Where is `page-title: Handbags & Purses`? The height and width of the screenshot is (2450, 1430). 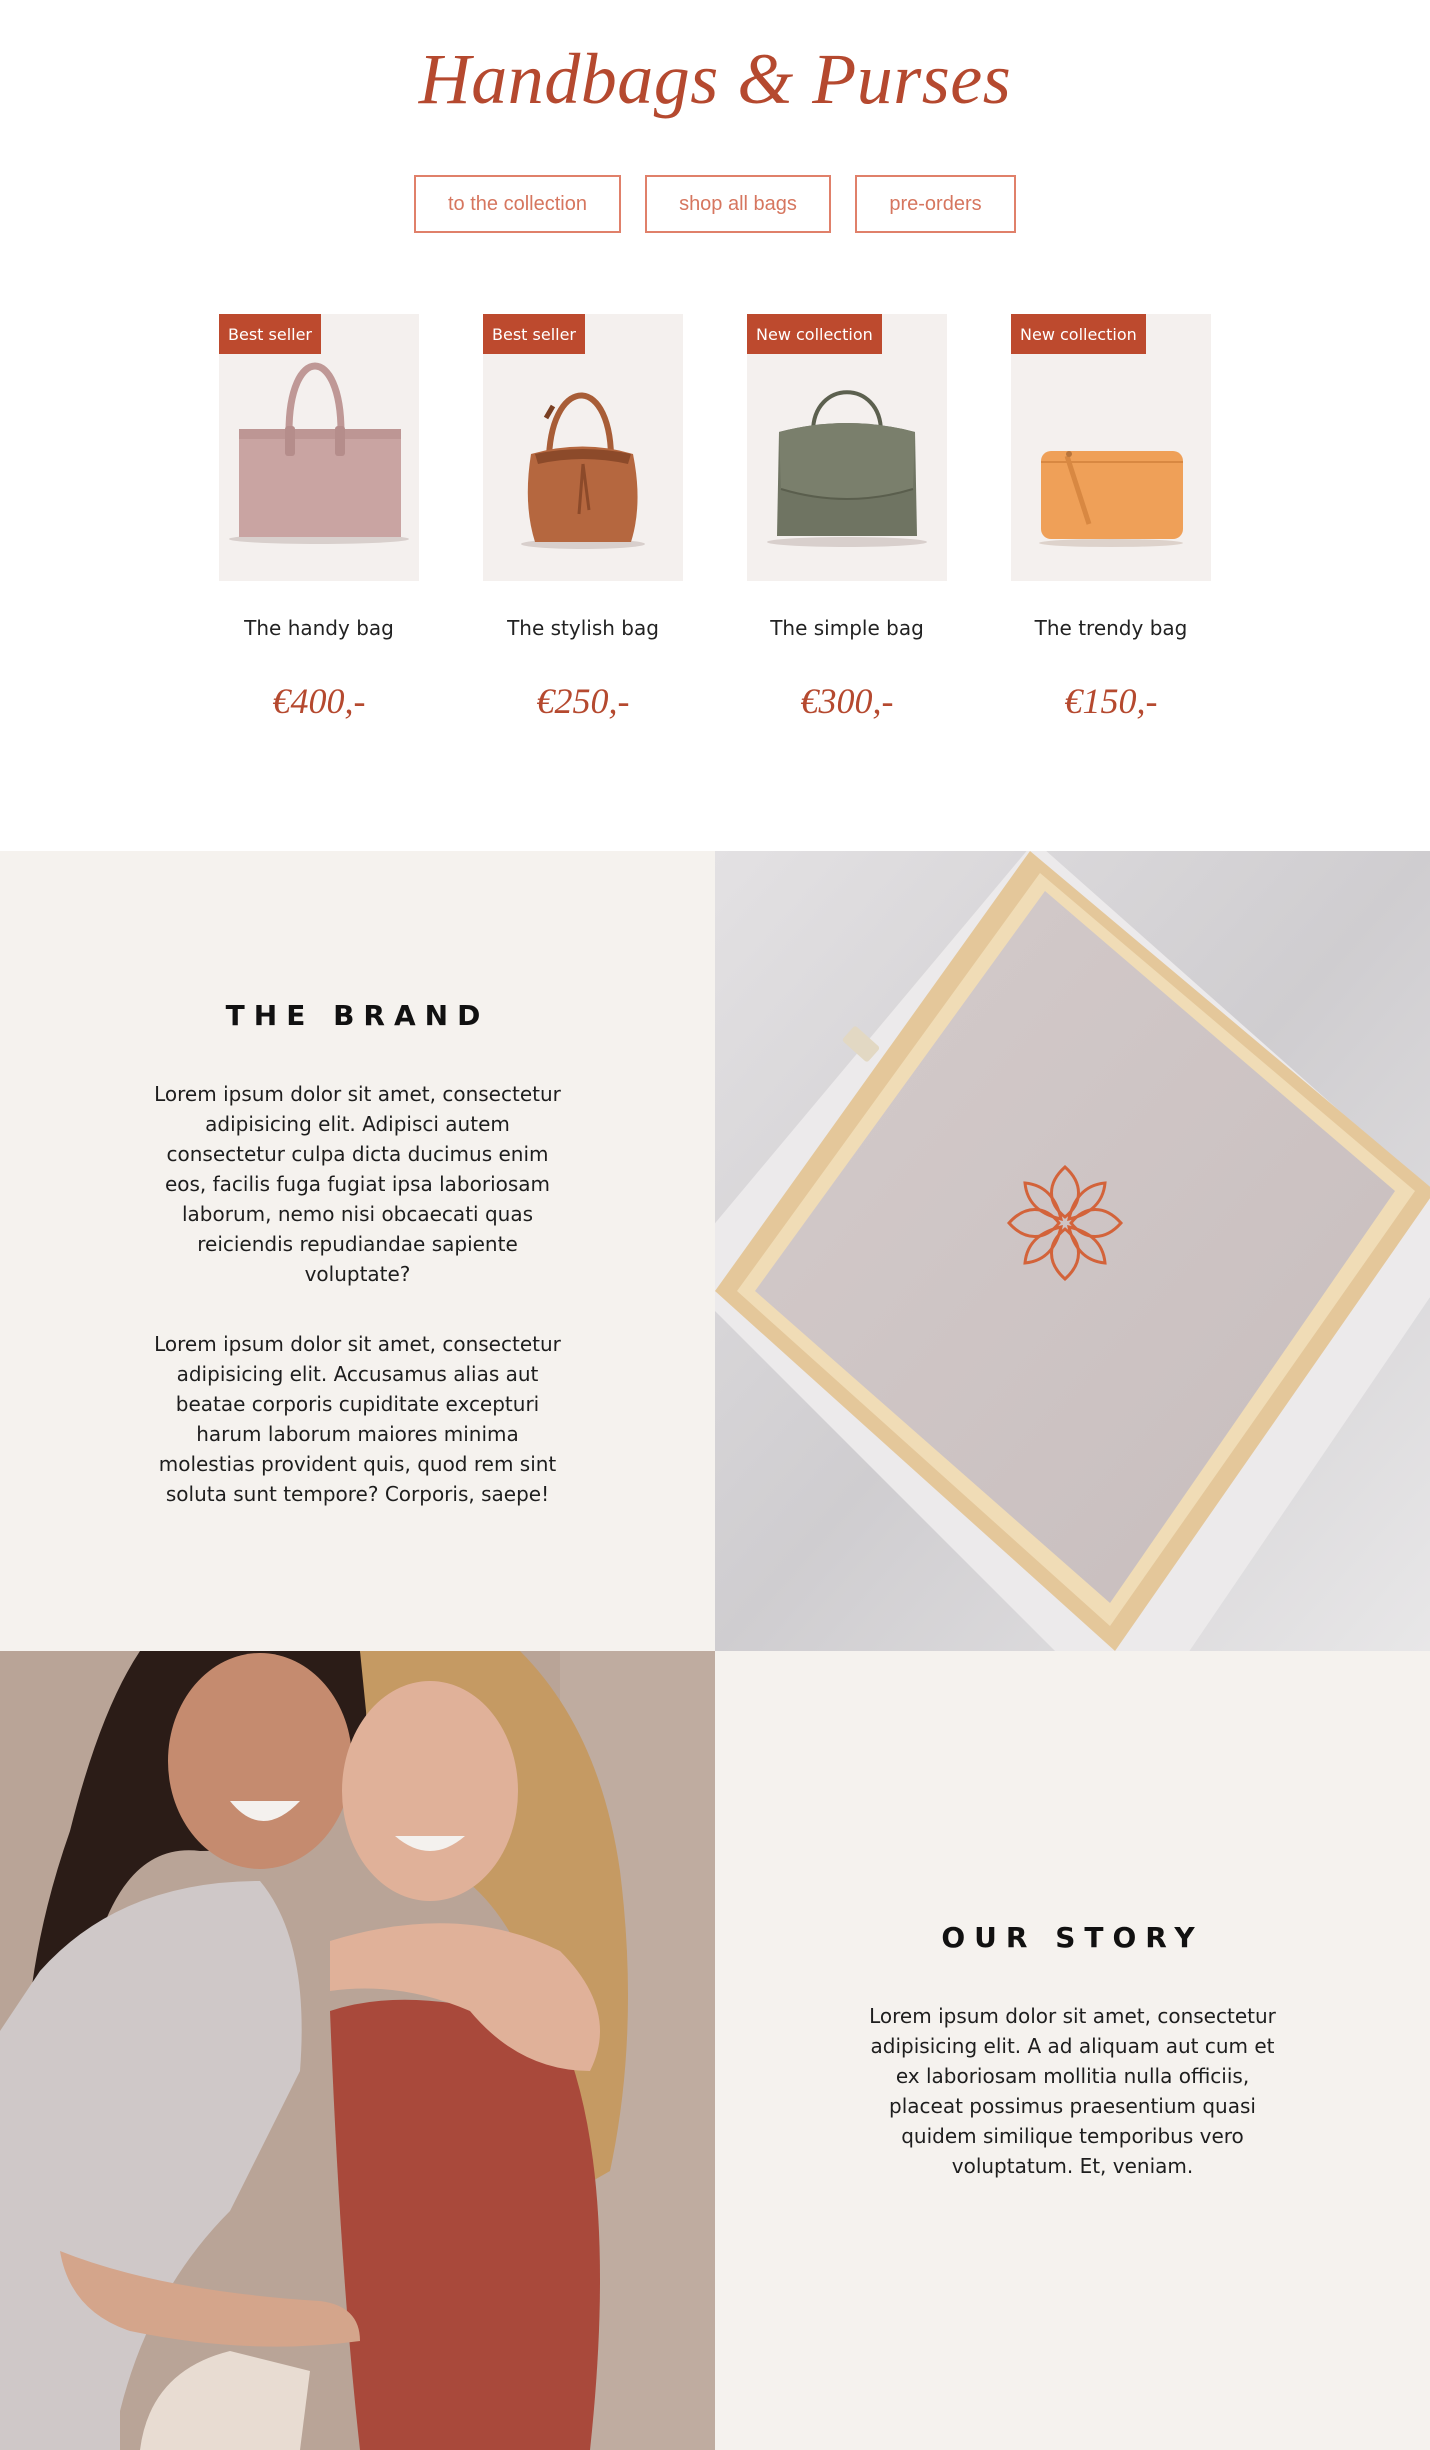
page-title: Handbags & Purses is located at coordinates (715, 79).